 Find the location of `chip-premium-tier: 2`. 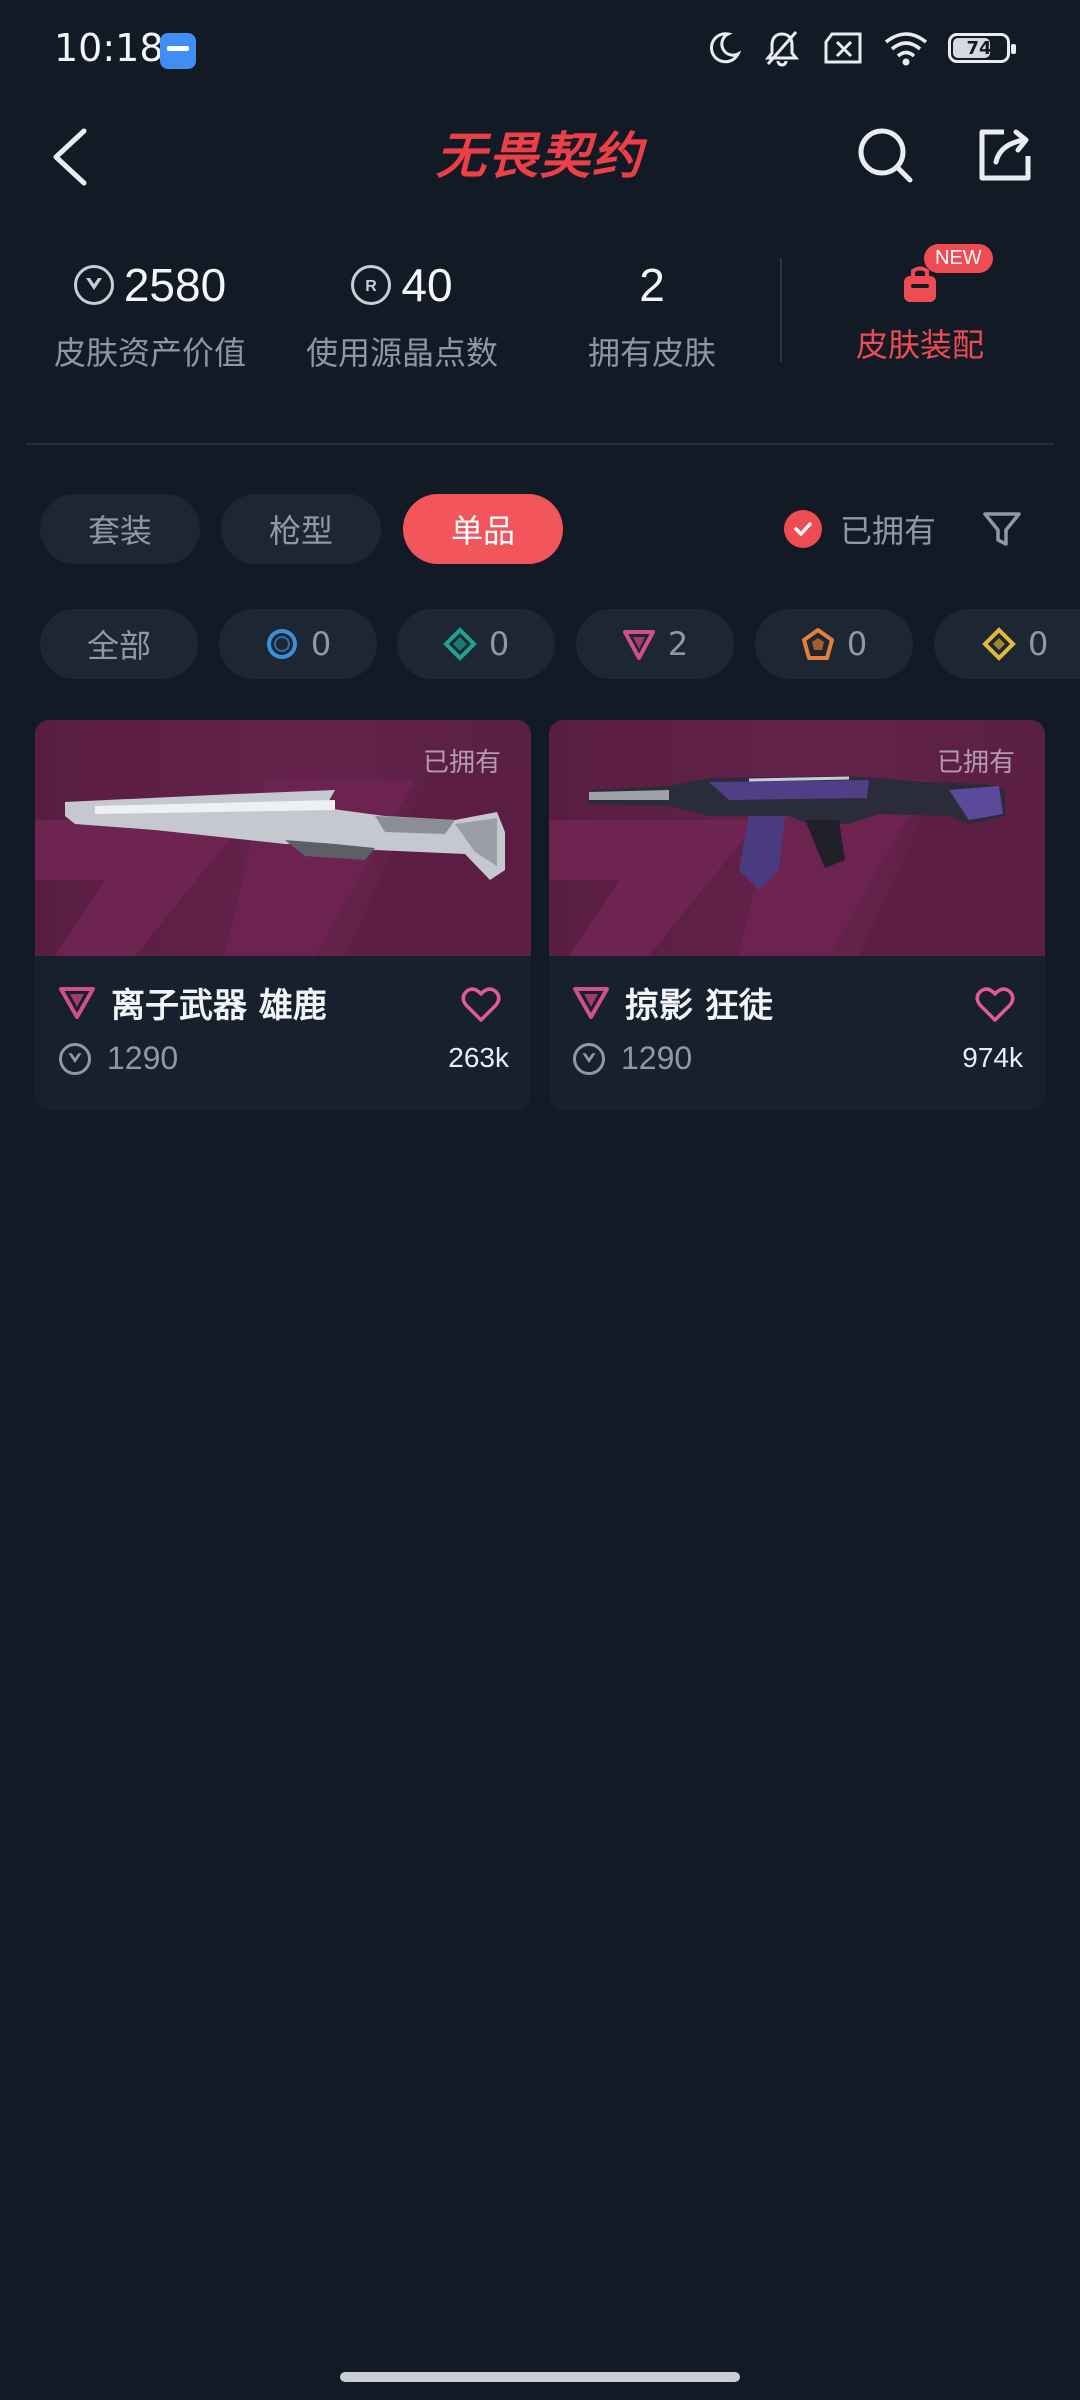

chip-premium-tier: 2 is located at coordinates (655, 644).